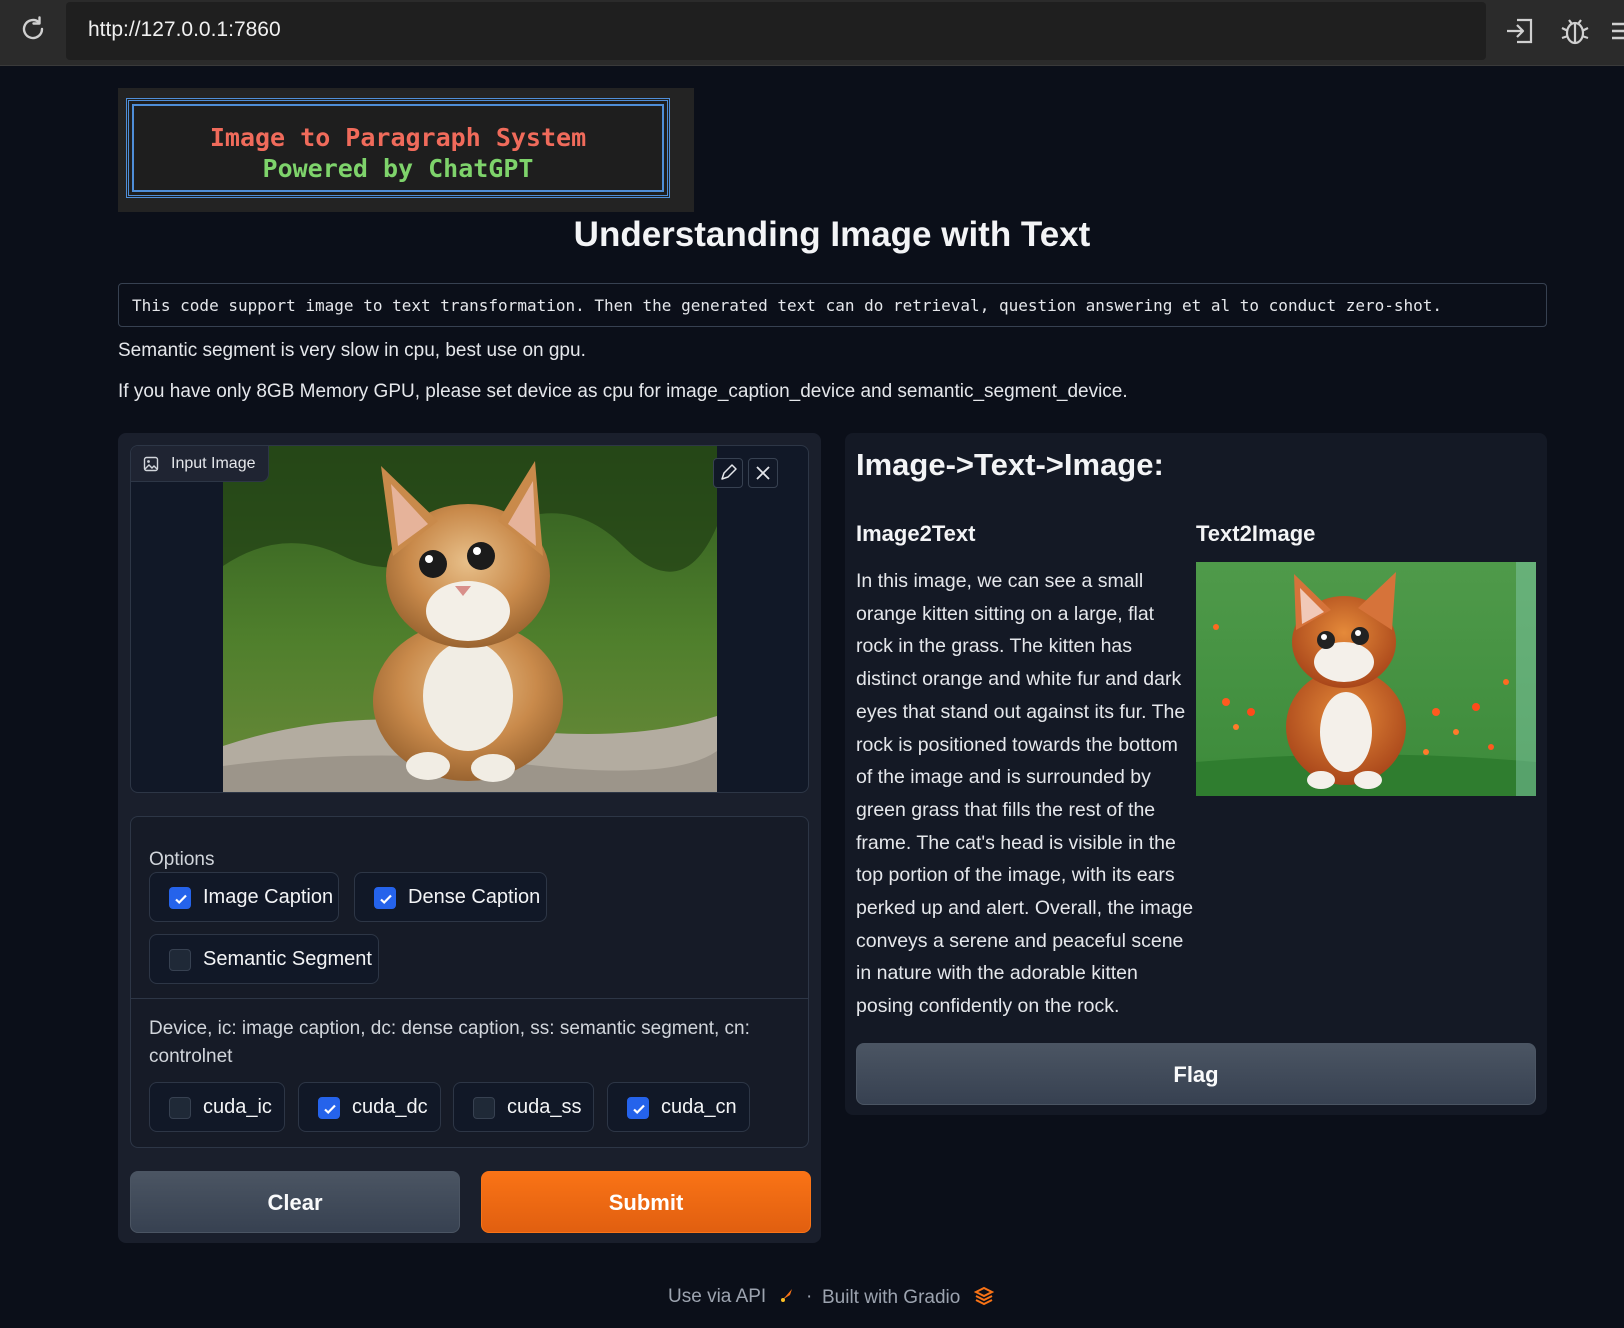 Image resolution: width=1624 pixels, height=1328 pixels. What do you see at coordinates (469, 998) in the screenshot?
I see `options-divider` at bounding box center [469, 998].